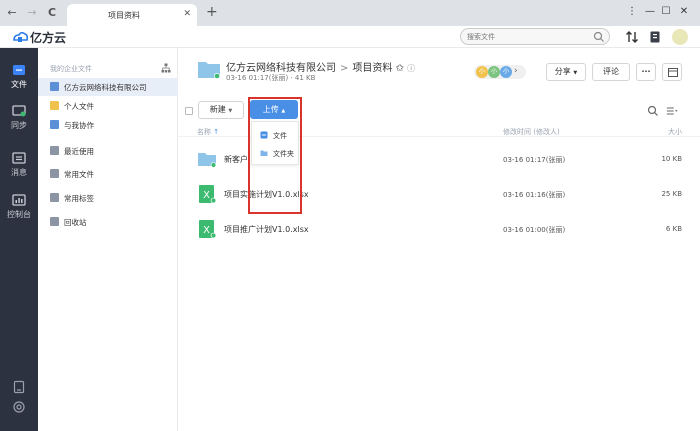 The width and height of the screenshot is (700, 431). Describe the element at coordinates (19, 118) in the screenshot. I see `rail-item-sync: 同步` at that location.